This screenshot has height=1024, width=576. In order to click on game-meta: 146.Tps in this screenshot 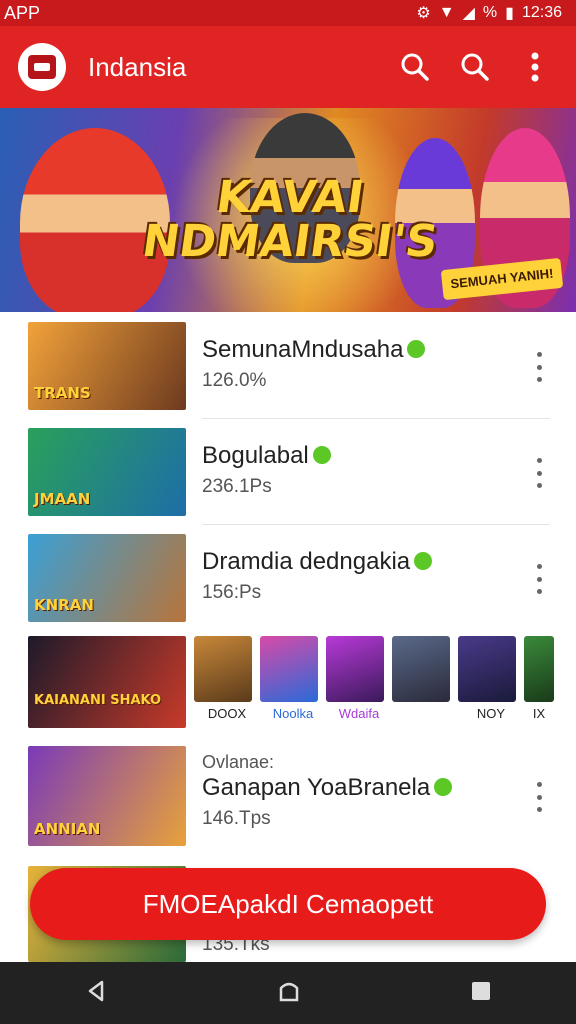, I will do `click(236, 818)`.